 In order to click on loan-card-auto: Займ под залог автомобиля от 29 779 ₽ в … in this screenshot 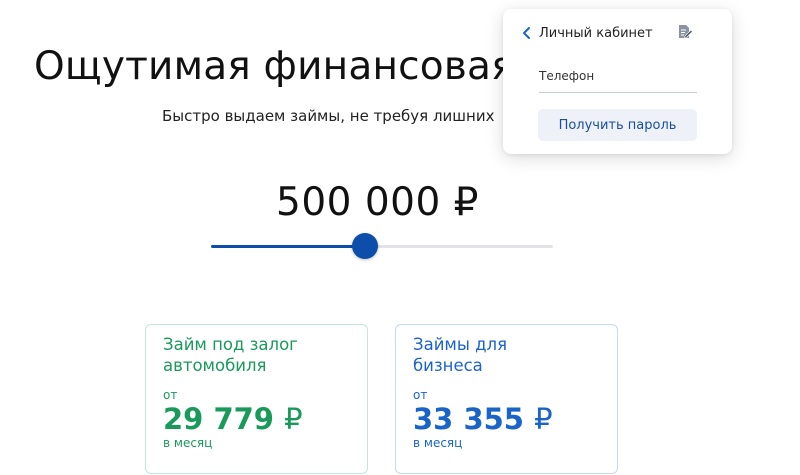, I will do `click(256, 399)`.